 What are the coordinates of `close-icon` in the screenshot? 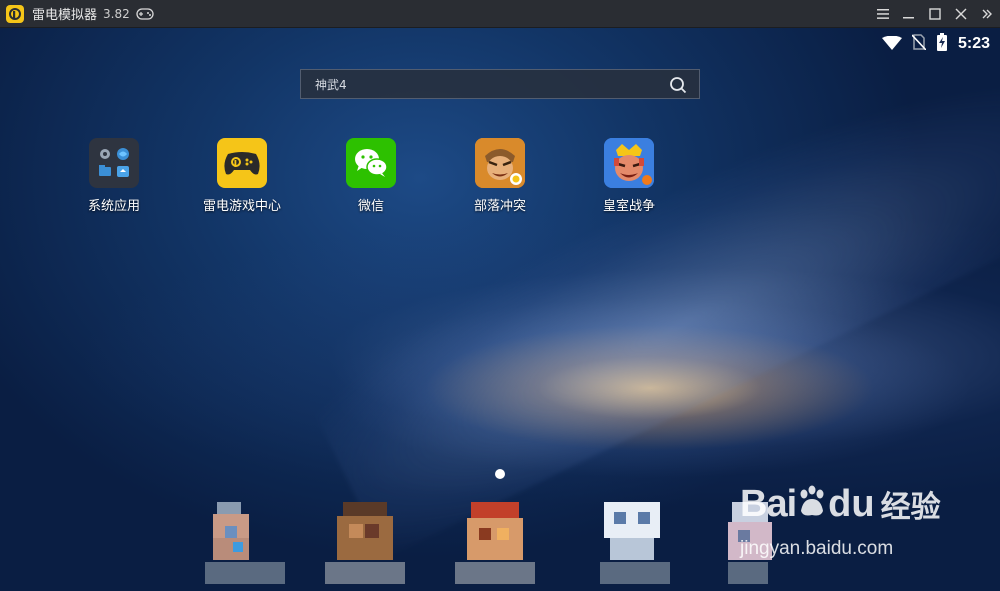 It's located at (961, 14).